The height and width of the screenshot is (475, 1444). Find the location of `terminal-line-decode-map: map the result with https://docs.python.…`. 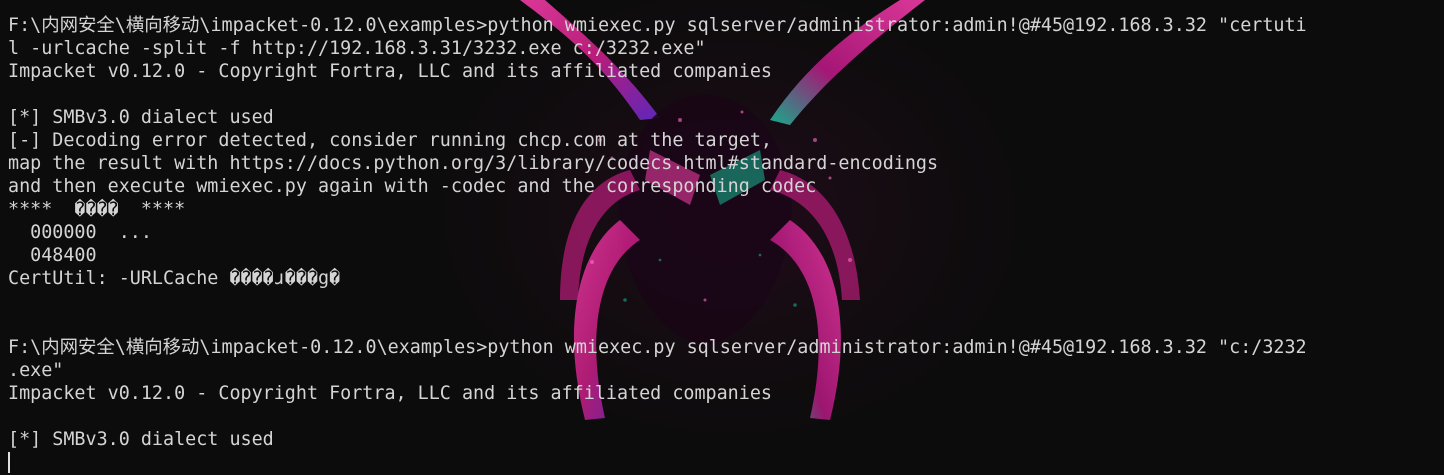

terminal-line-decode-map: map the result with https://docs.python.… is located at coordinates (473, 163).